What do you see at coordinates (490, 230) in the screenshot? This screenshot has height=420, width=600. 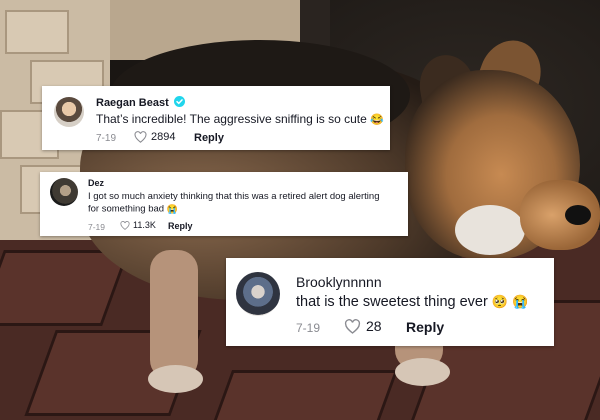 I see `dog-chest` at bounding box center [490, 230].